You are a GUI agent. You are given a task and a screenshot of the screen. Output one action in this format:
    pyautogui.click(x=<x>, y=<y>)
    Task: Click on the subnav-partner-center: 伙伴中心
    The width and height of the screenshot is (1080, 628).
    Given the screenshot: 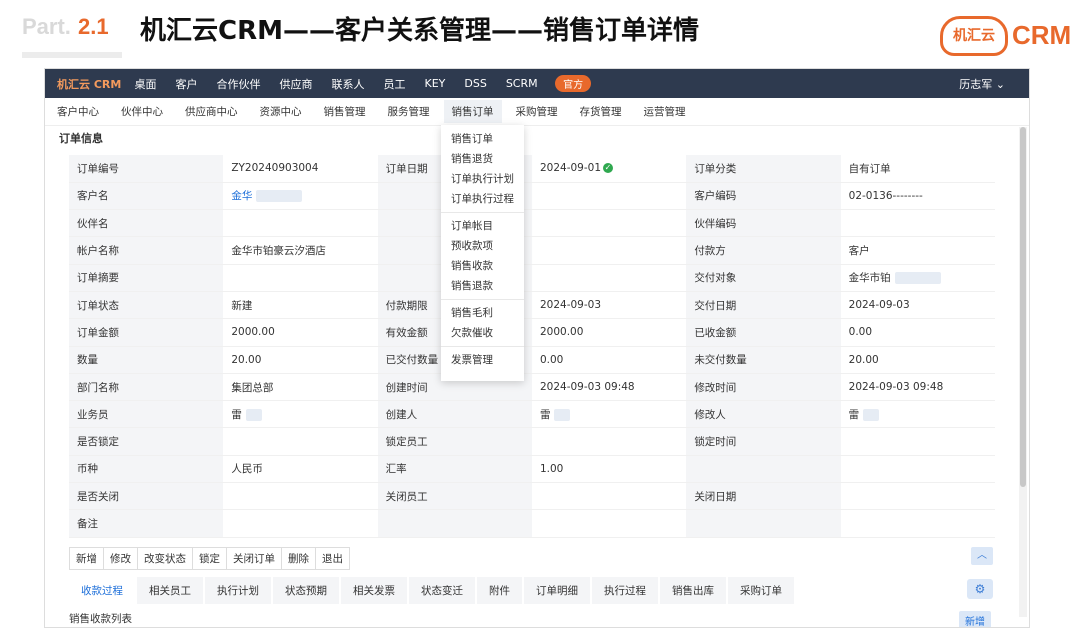 What is the action you would take?
    pyautogui.click(x=142, y=111)
    